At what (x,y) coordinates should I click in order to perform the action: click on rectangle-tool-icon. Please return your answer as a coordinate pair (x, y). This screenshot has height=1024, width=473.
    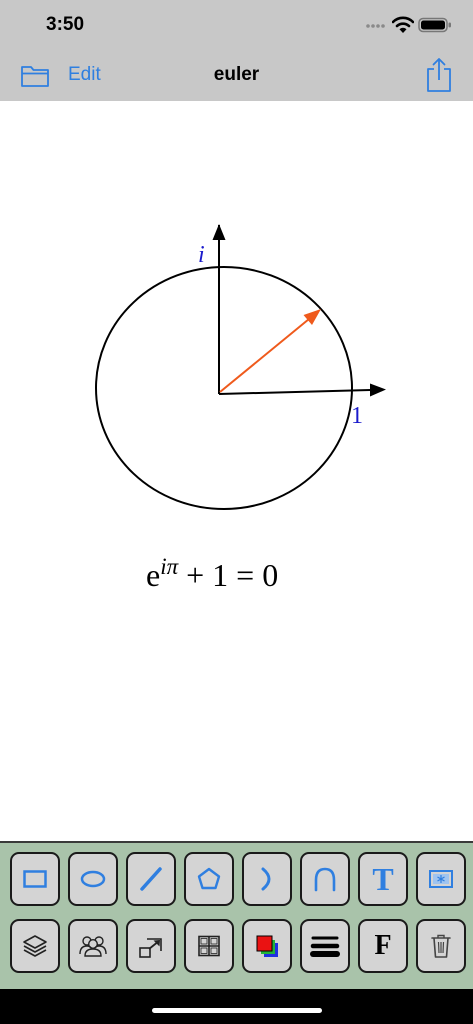
    Looking at the image, I should click on (35, 879).